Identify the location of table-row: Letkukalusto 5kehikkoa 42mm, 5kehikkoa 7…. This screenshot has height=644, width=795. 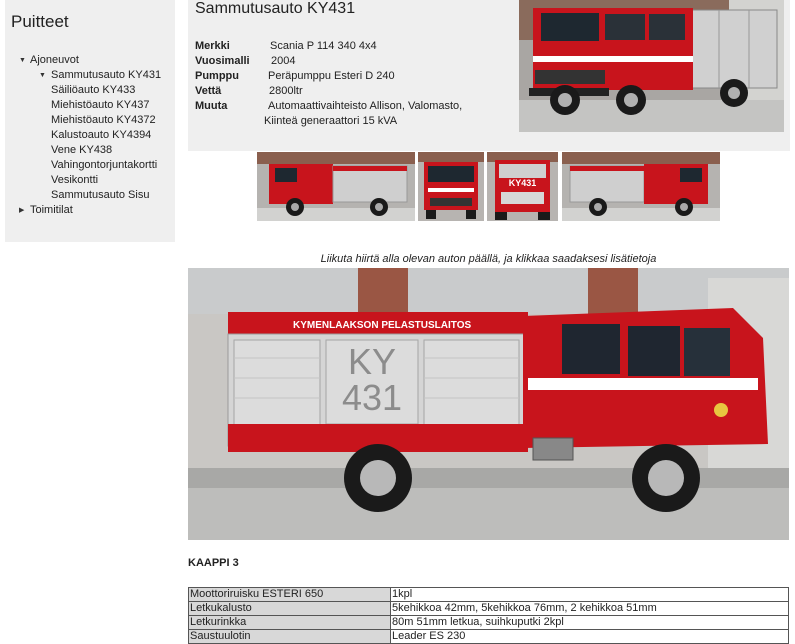
(488, 608).